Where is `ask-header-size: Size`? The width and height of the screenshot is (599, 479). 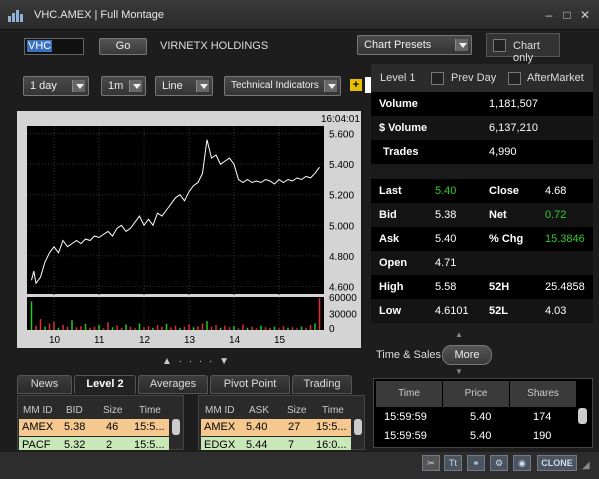
ask-header-size: Size is located at coordinates (297, 410).